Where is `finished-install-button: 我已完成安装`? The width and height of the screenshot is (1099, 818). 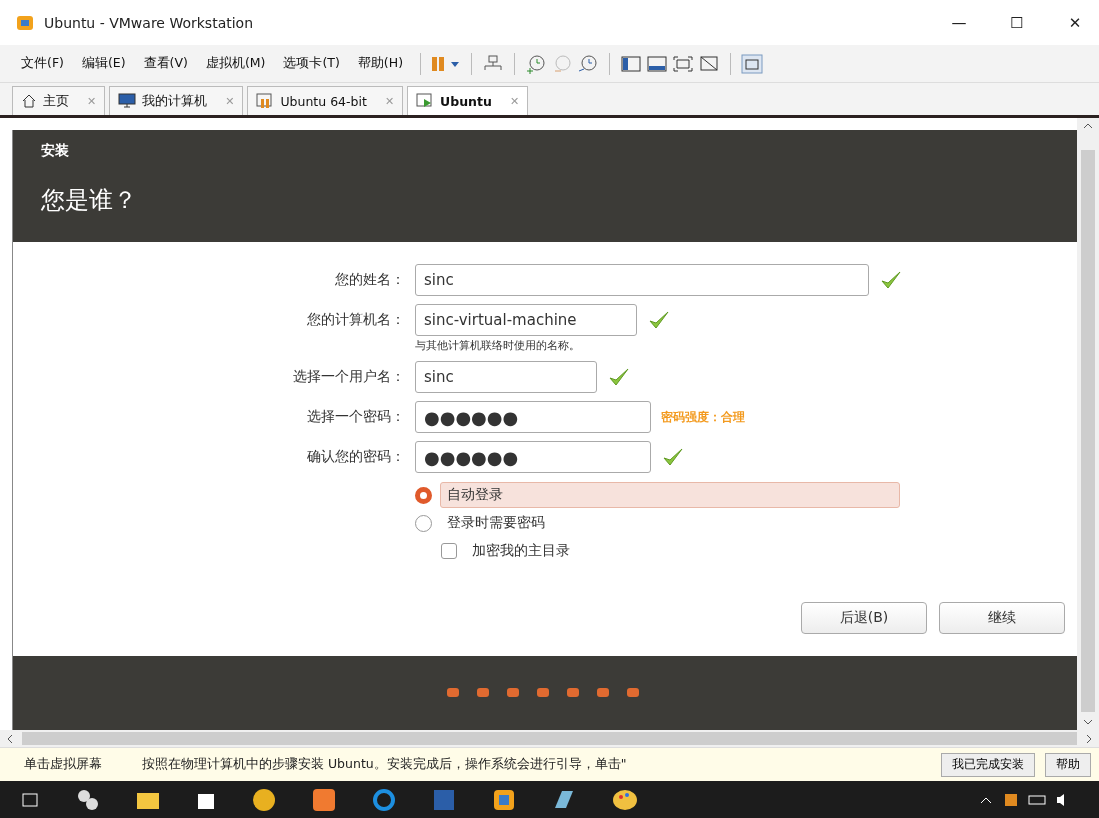 finished-install-button: 我已完成安装 is located at coordinates (988, 764).